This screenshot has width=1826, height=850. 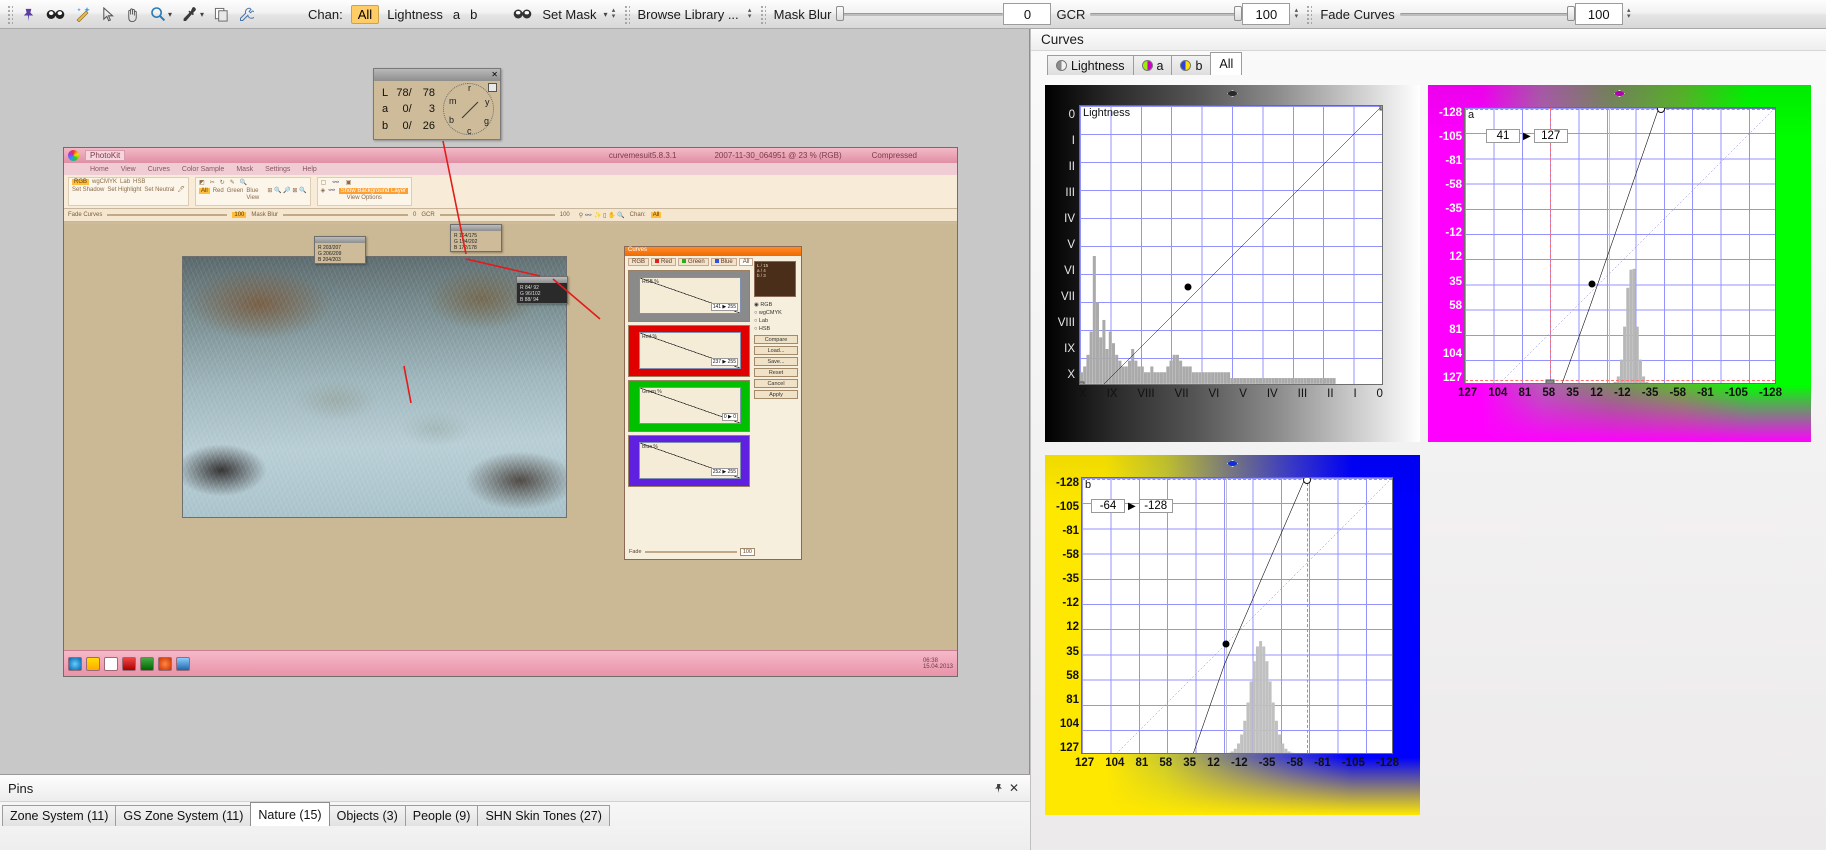 I want to click on nested-item-wgcmyk: wgCMYK, so click(x=104, y=182).